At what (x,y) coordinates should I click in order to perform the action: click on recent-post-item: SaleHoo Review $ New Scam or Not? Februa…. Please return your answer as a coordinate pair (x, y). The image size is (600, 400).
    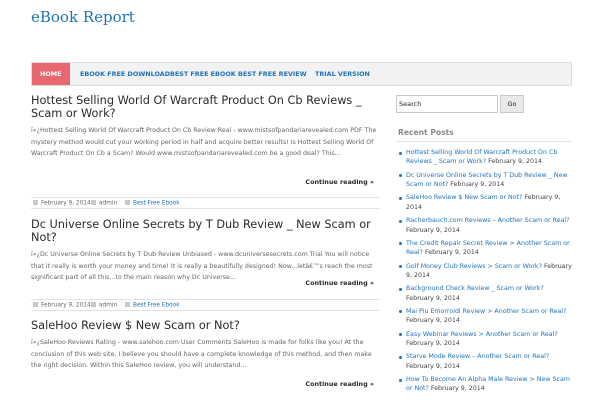
    Looking at the image, I should click on (485, 202).